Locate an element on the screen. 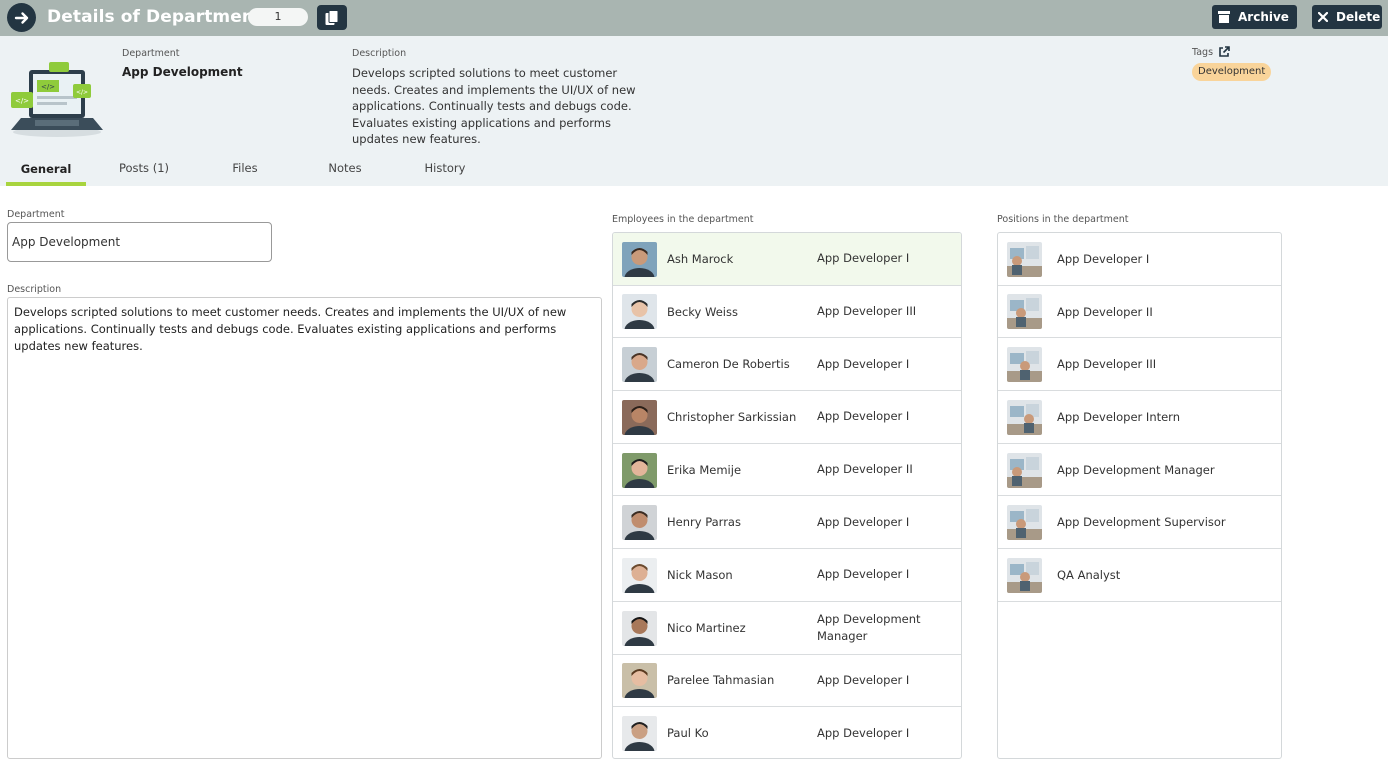  position-row: App Developer I is located at coordinates (1139, 259).